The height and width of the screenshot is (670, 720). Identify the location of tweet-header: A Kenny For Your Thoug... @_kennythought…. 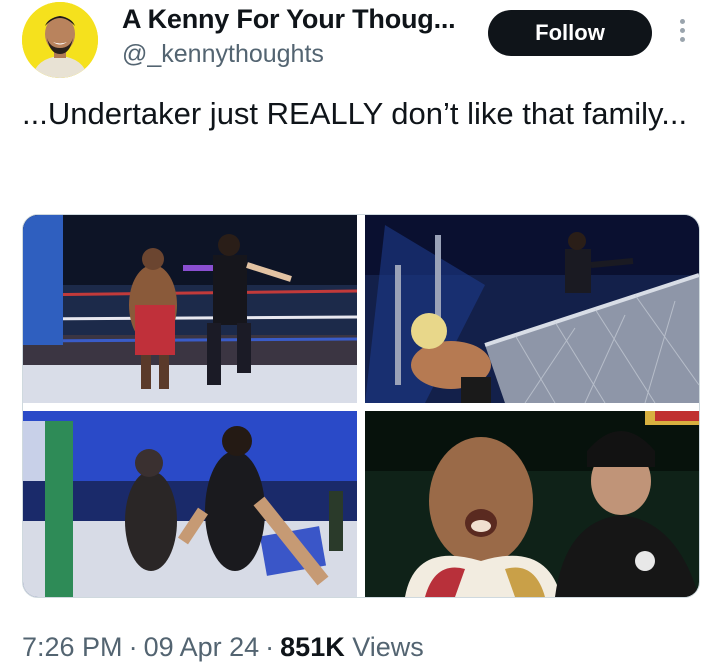
(360, 45).